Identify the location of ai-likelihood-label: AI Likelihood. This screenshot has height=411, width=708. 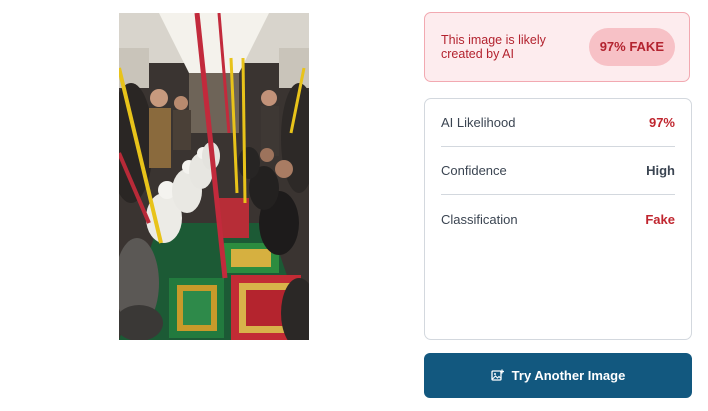
(478, 122).